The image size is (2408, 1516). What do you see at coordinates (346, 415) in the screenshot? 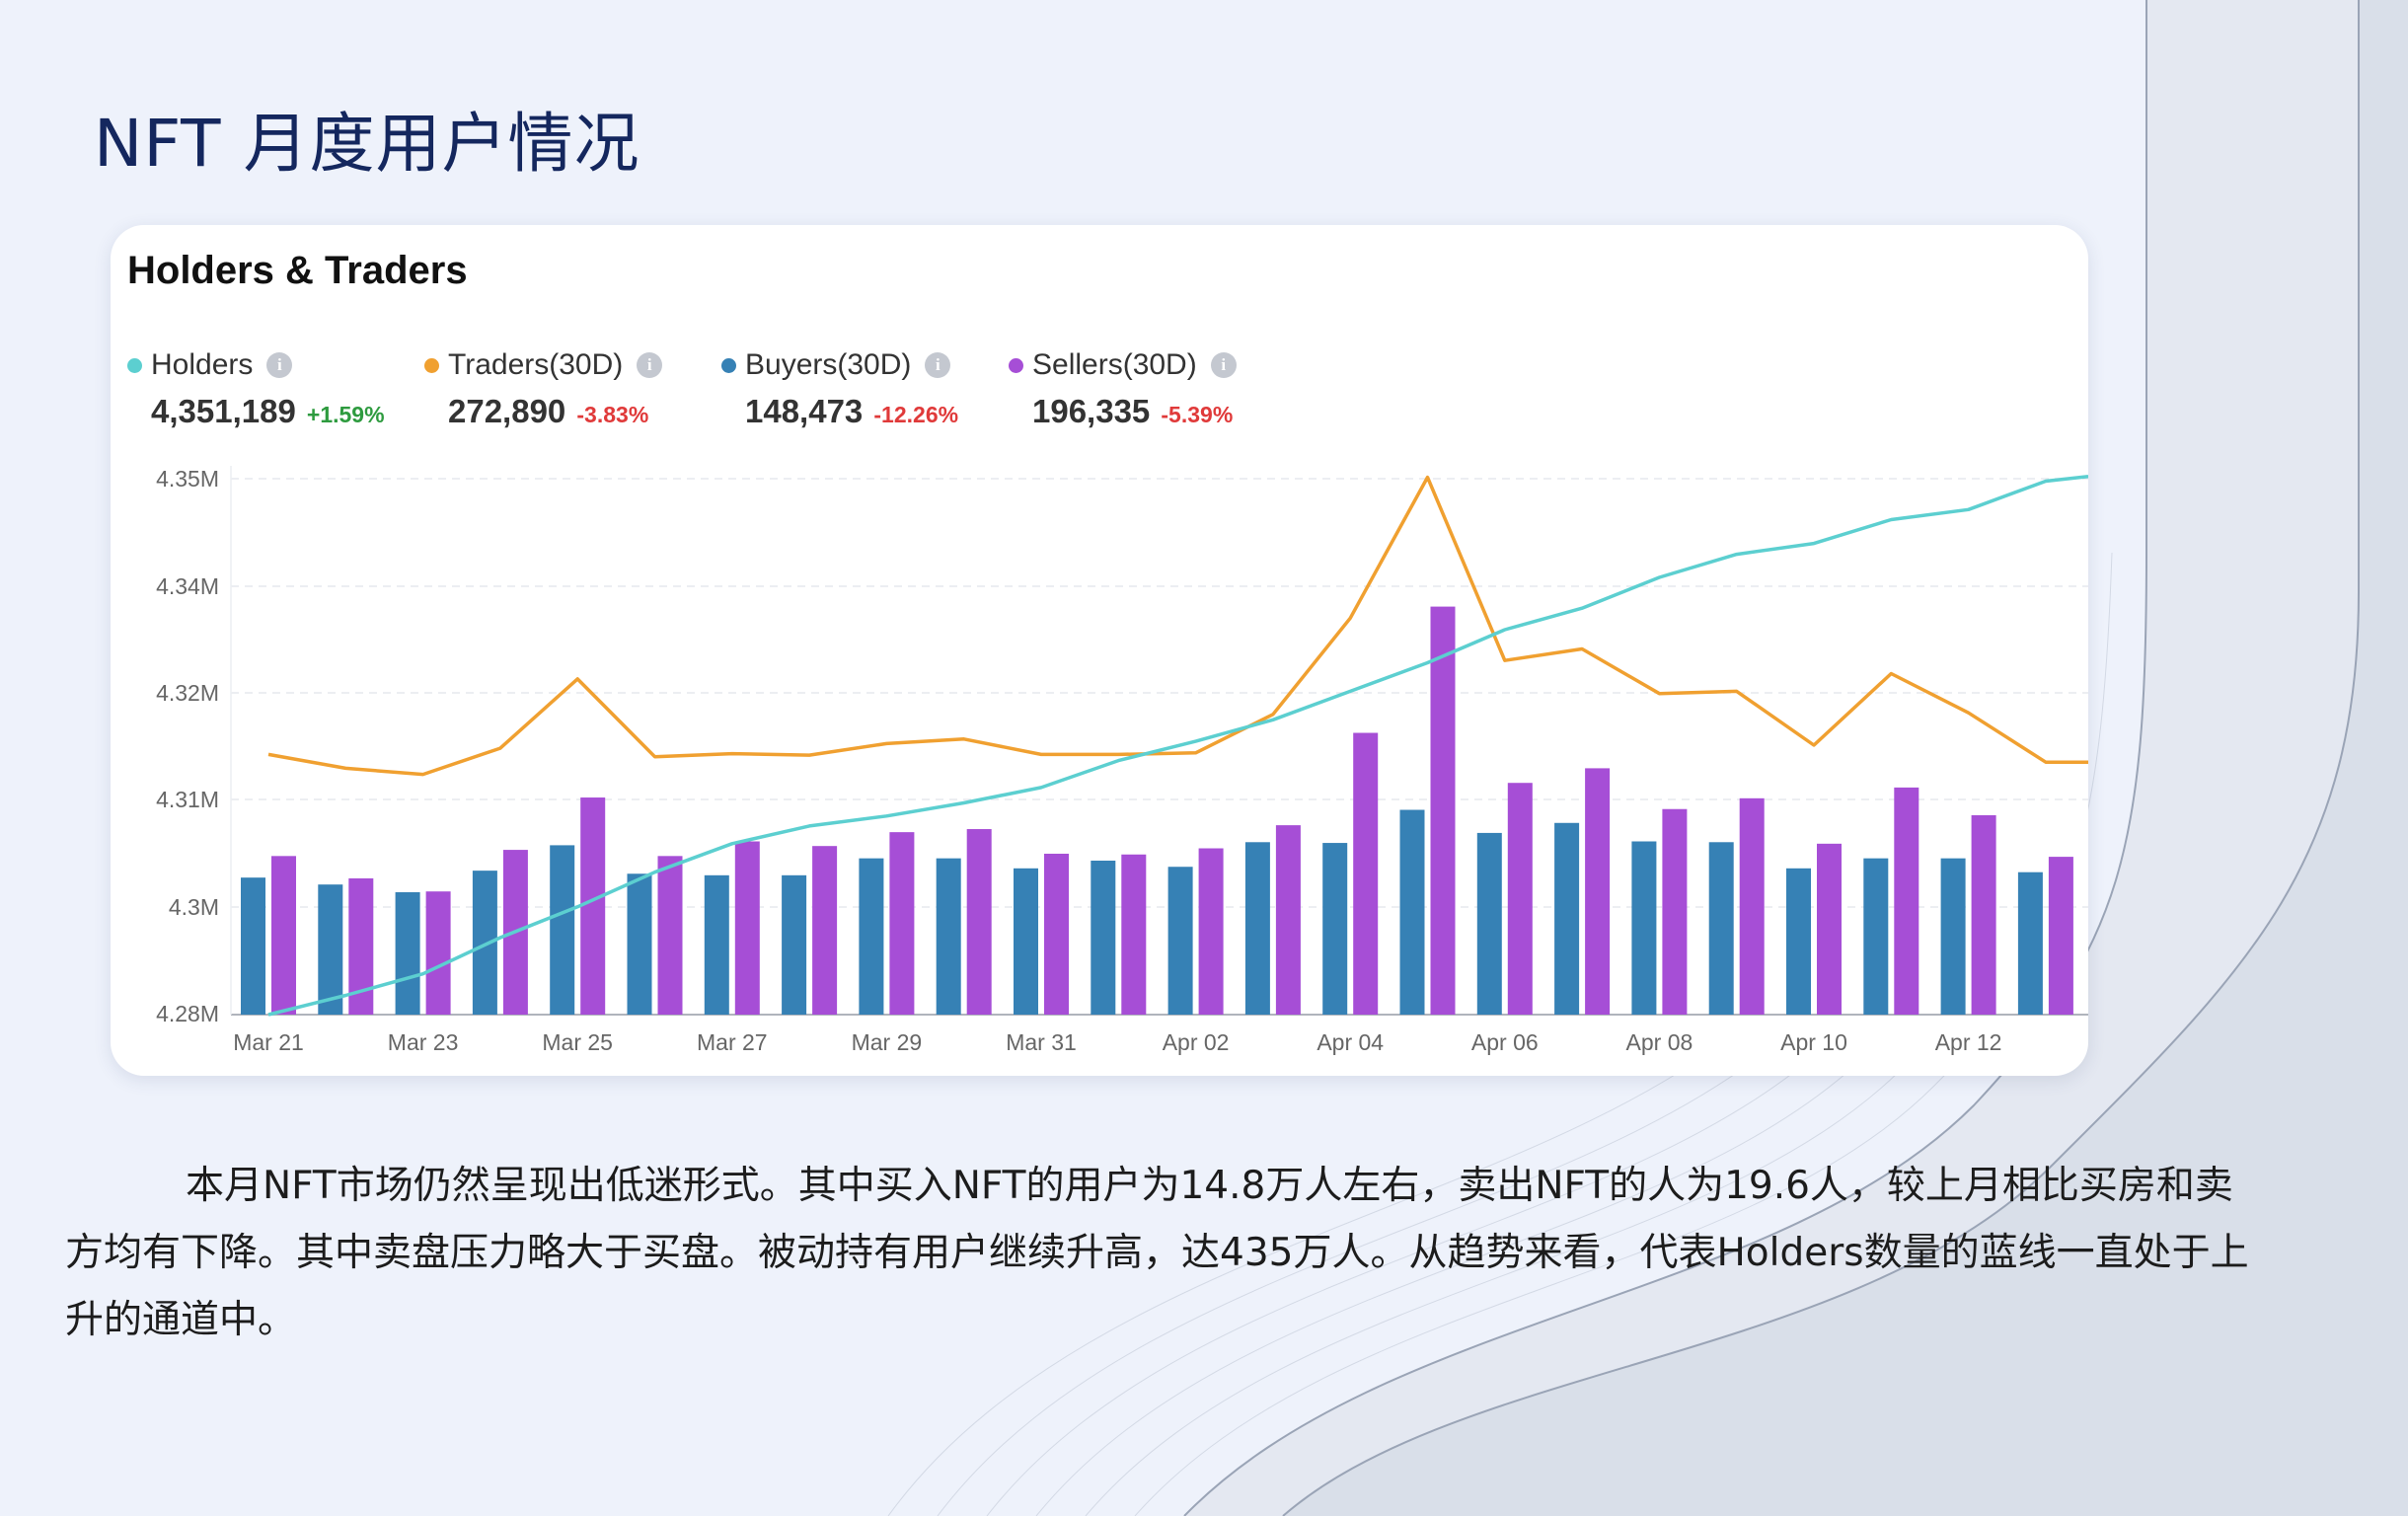
I see `legend-change-holders: +1.59%` at bounding box center [346, 415].